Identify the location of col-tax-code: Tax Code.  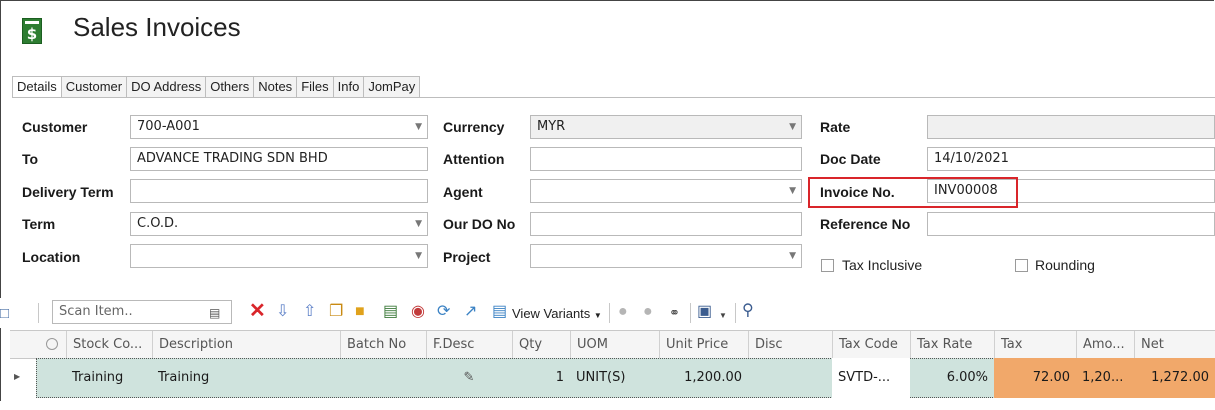
(871, 344).